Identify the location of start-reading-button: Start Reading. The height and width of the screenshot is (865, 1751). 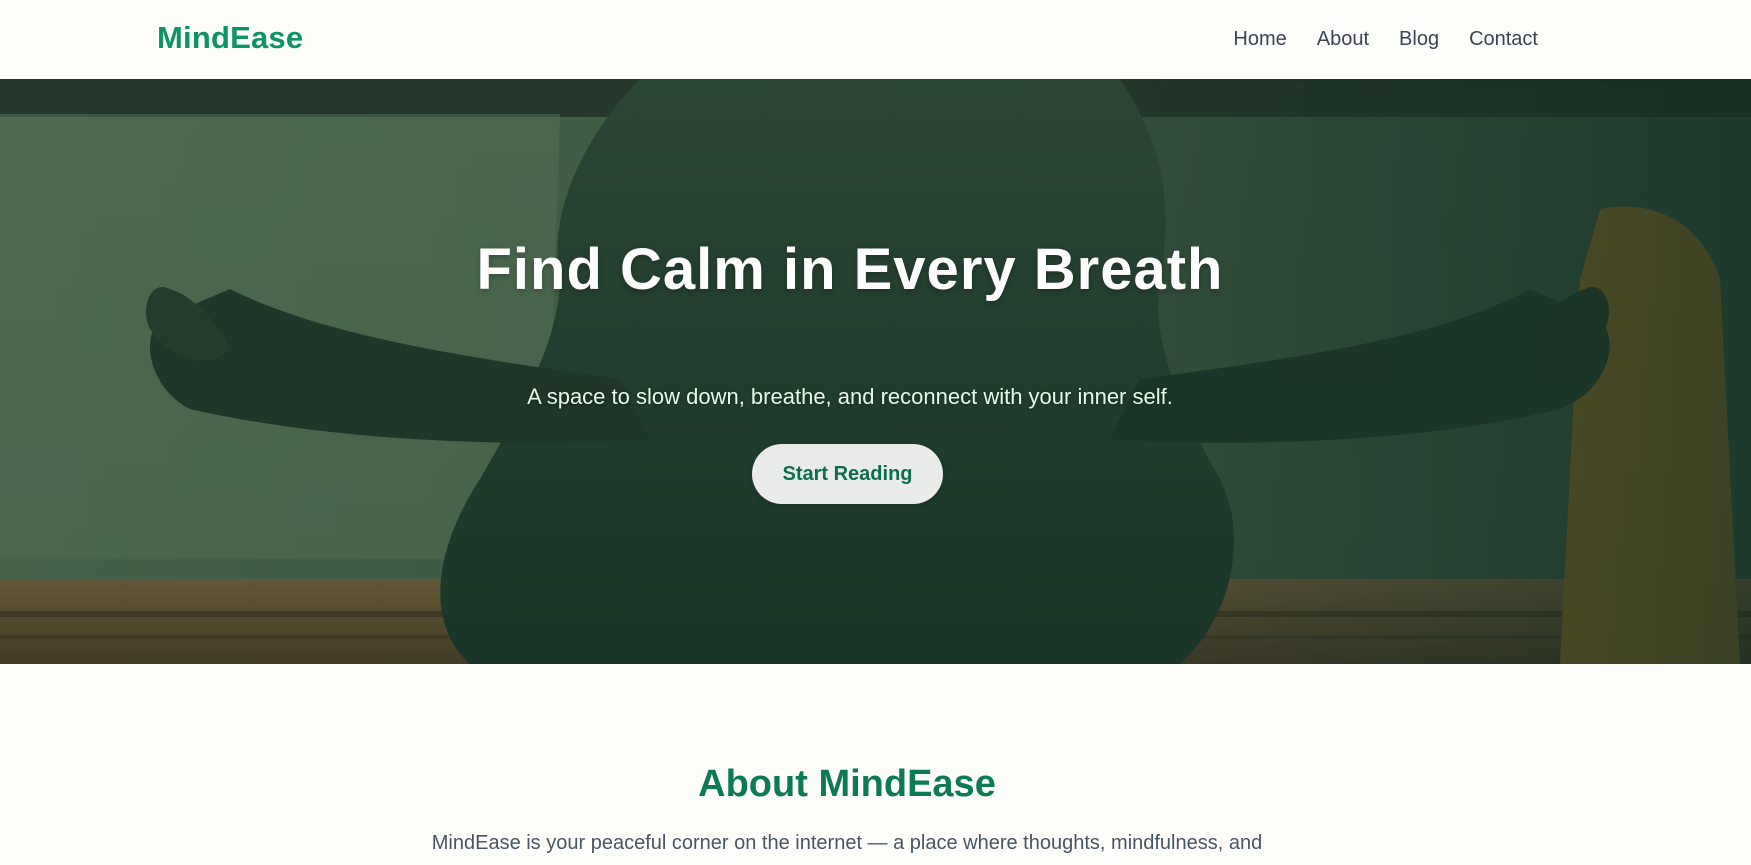
(847, 474).